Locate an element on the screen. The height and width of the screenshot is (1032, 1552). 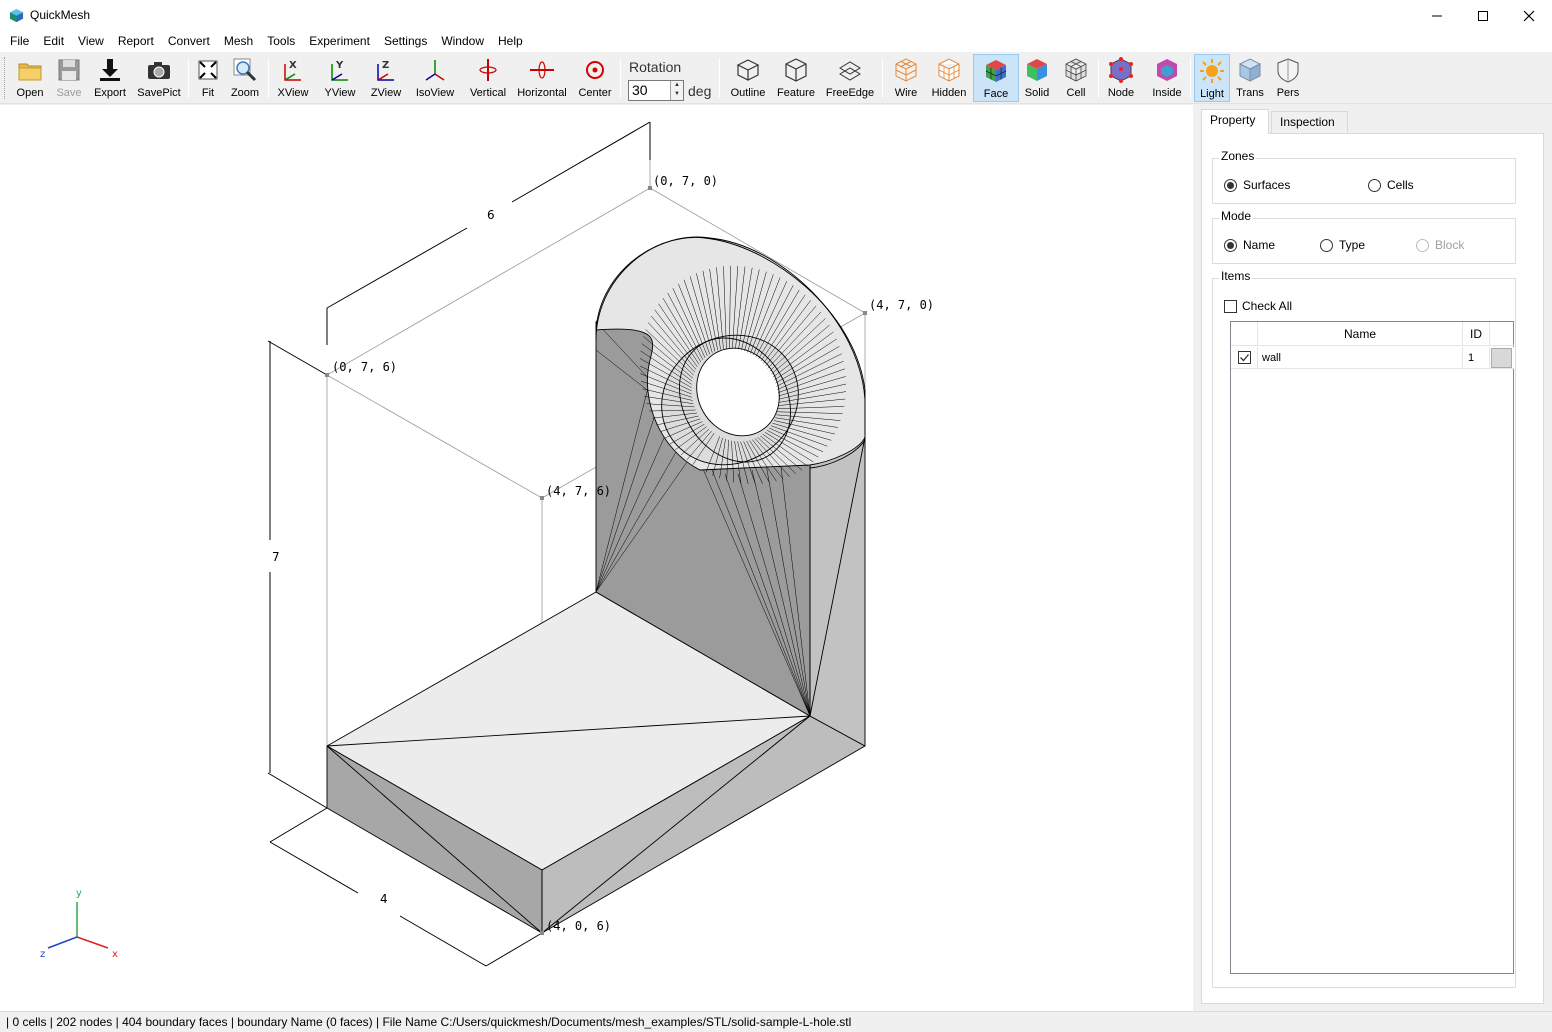
checkbox-unchecked-icon is located at coordinates (1230, 306).